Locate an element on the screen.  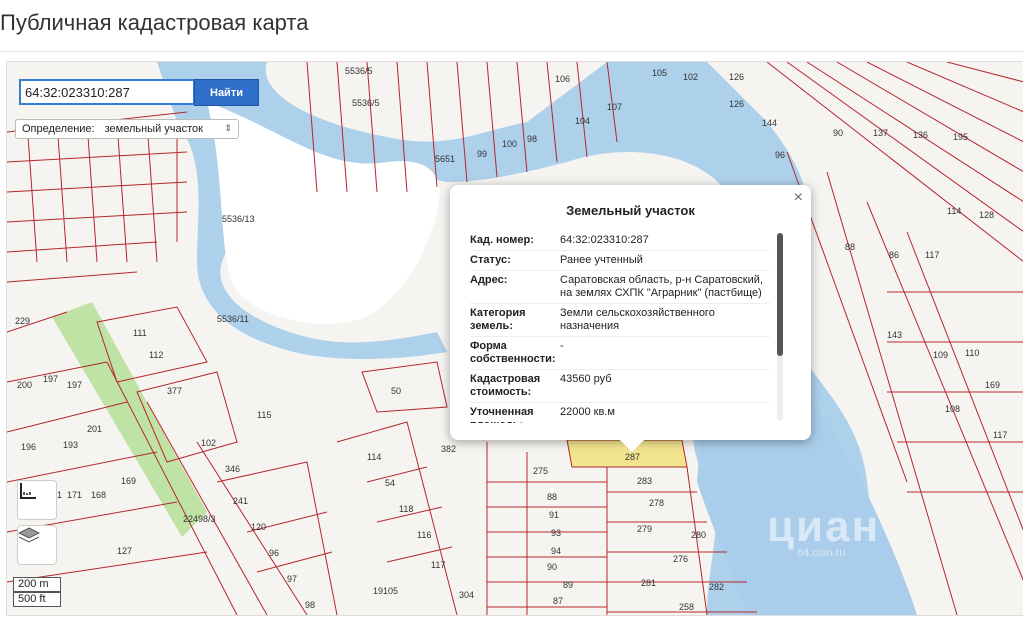
info-row-status: Статус: Ранее учтенный is located at coordinates (620, 261).